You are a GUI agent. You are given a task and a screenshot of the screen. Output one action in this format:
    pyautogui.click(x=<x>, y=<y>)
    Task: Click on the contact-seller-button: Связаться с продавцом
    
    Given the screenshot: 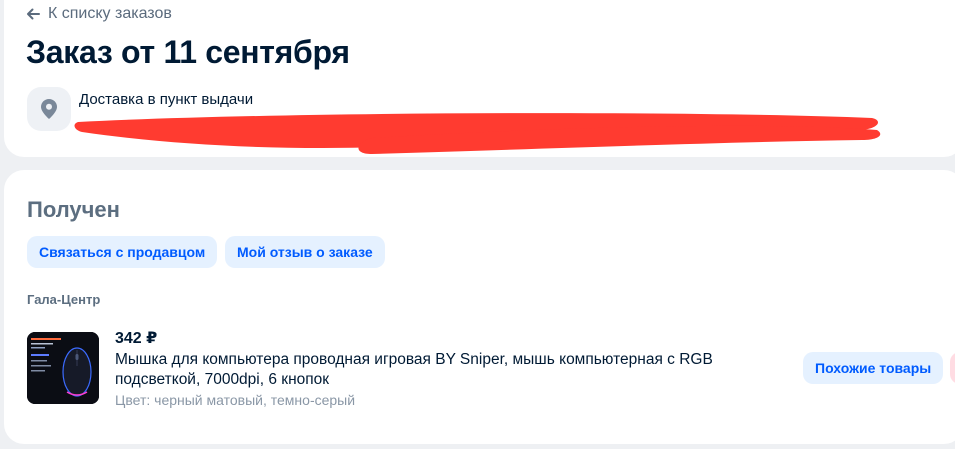 What is the action you would take?
    pyautogui.click(x=122, y=252)
    